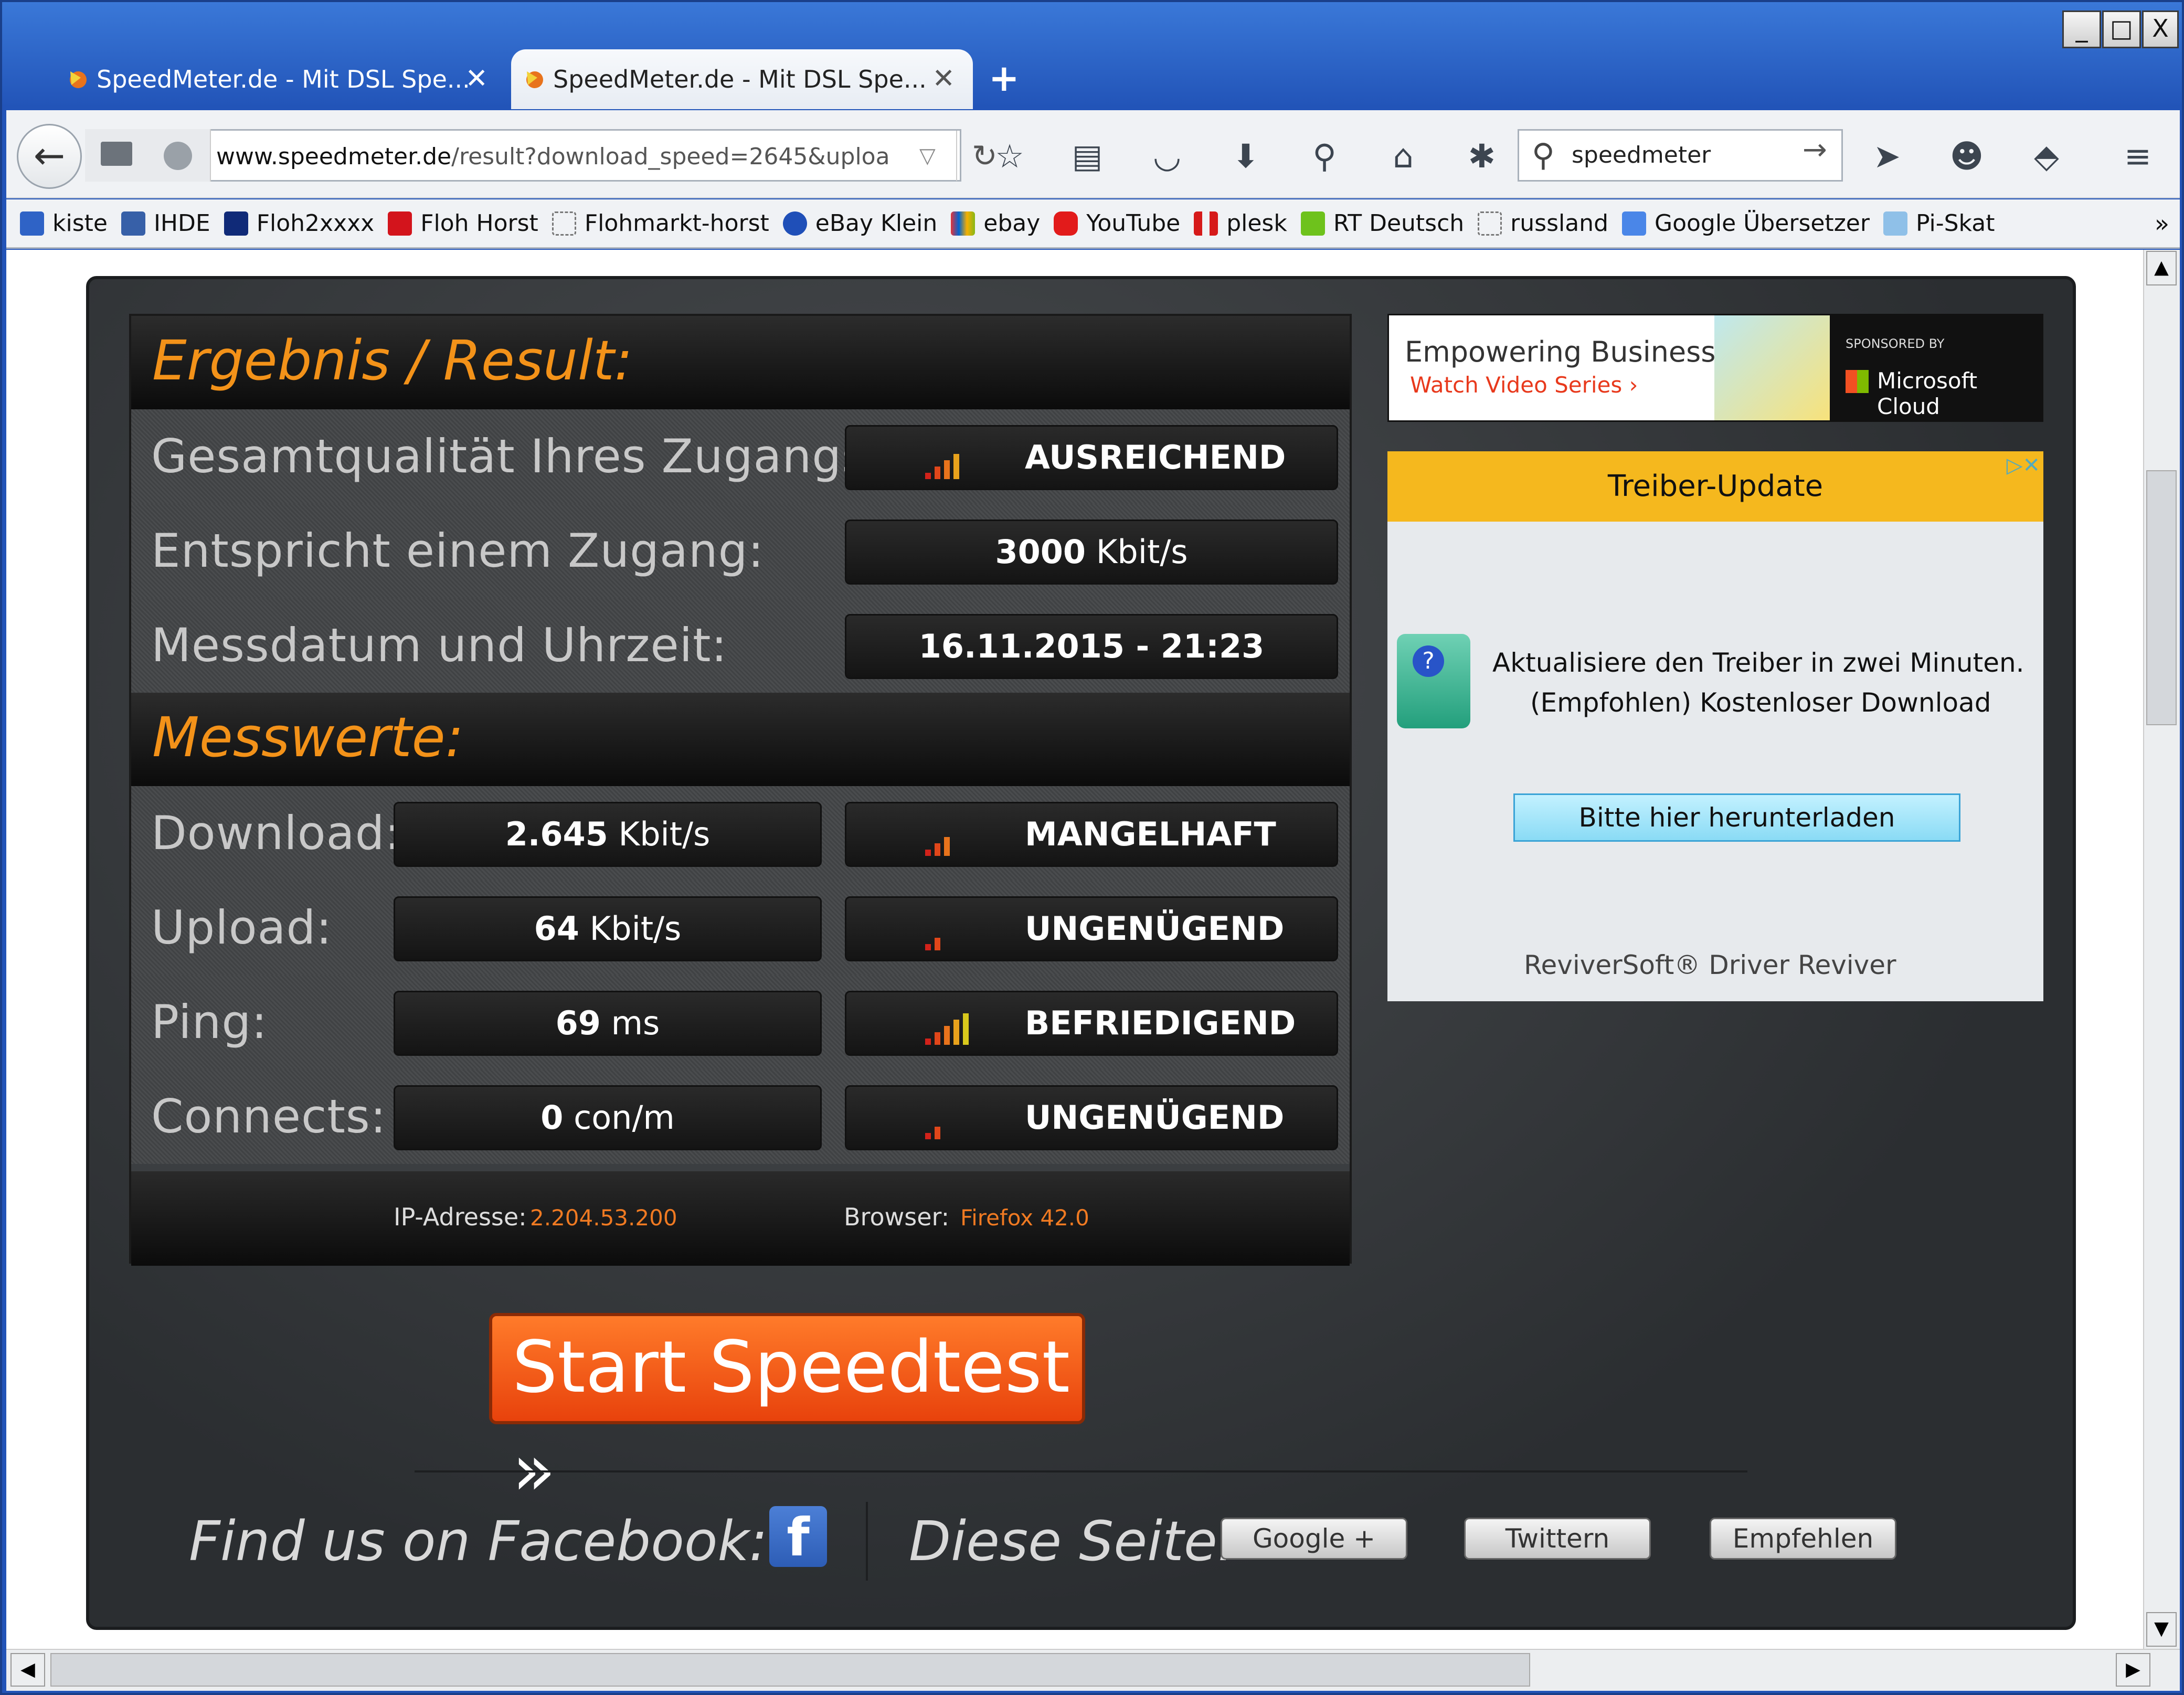 The image size is (2184, 1695). What do you see at coordinates (334, 156) in the screenshot?
I see `url-host: www.speedmeter.de` at bounding box center [334, 156].